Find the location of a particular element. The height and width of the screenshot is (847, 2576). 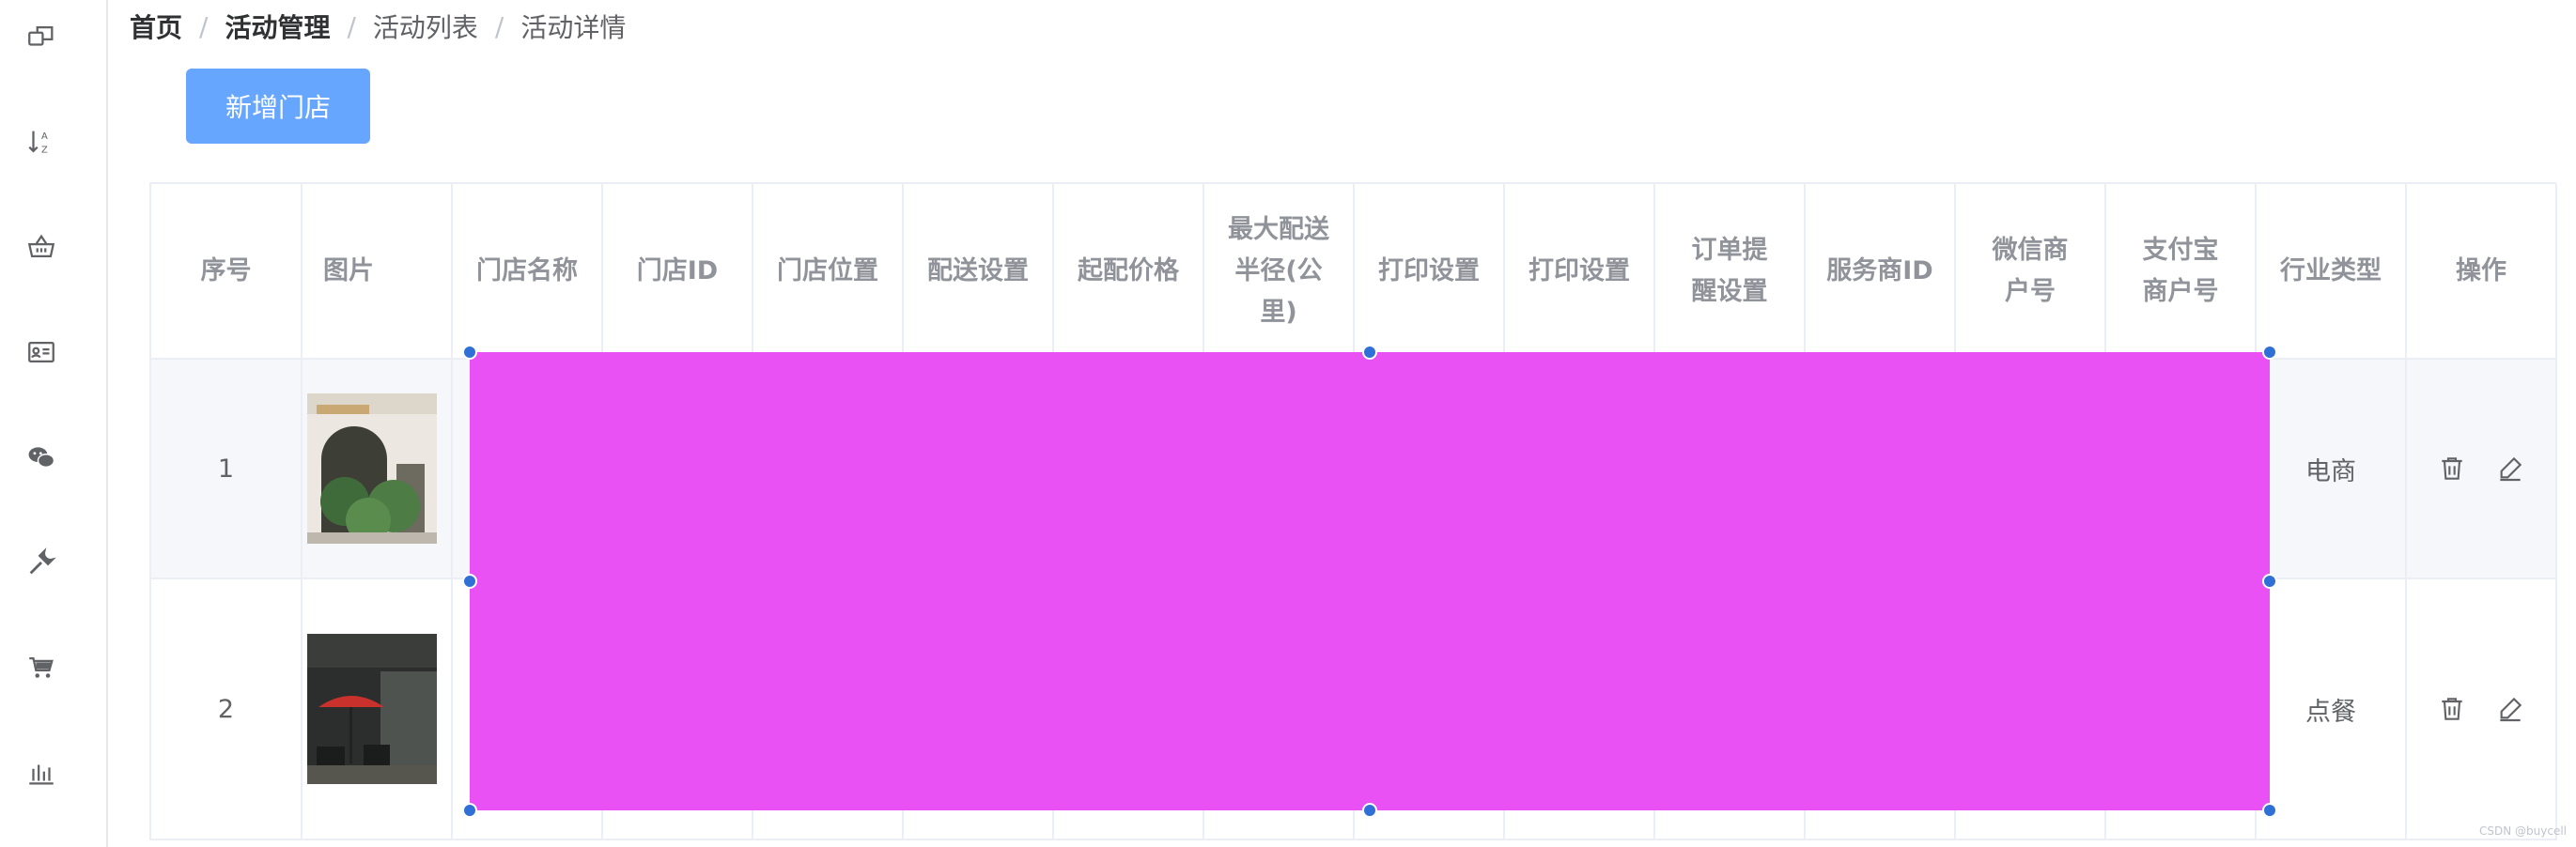

row-index: 1 is located at coordinates (227, 469).